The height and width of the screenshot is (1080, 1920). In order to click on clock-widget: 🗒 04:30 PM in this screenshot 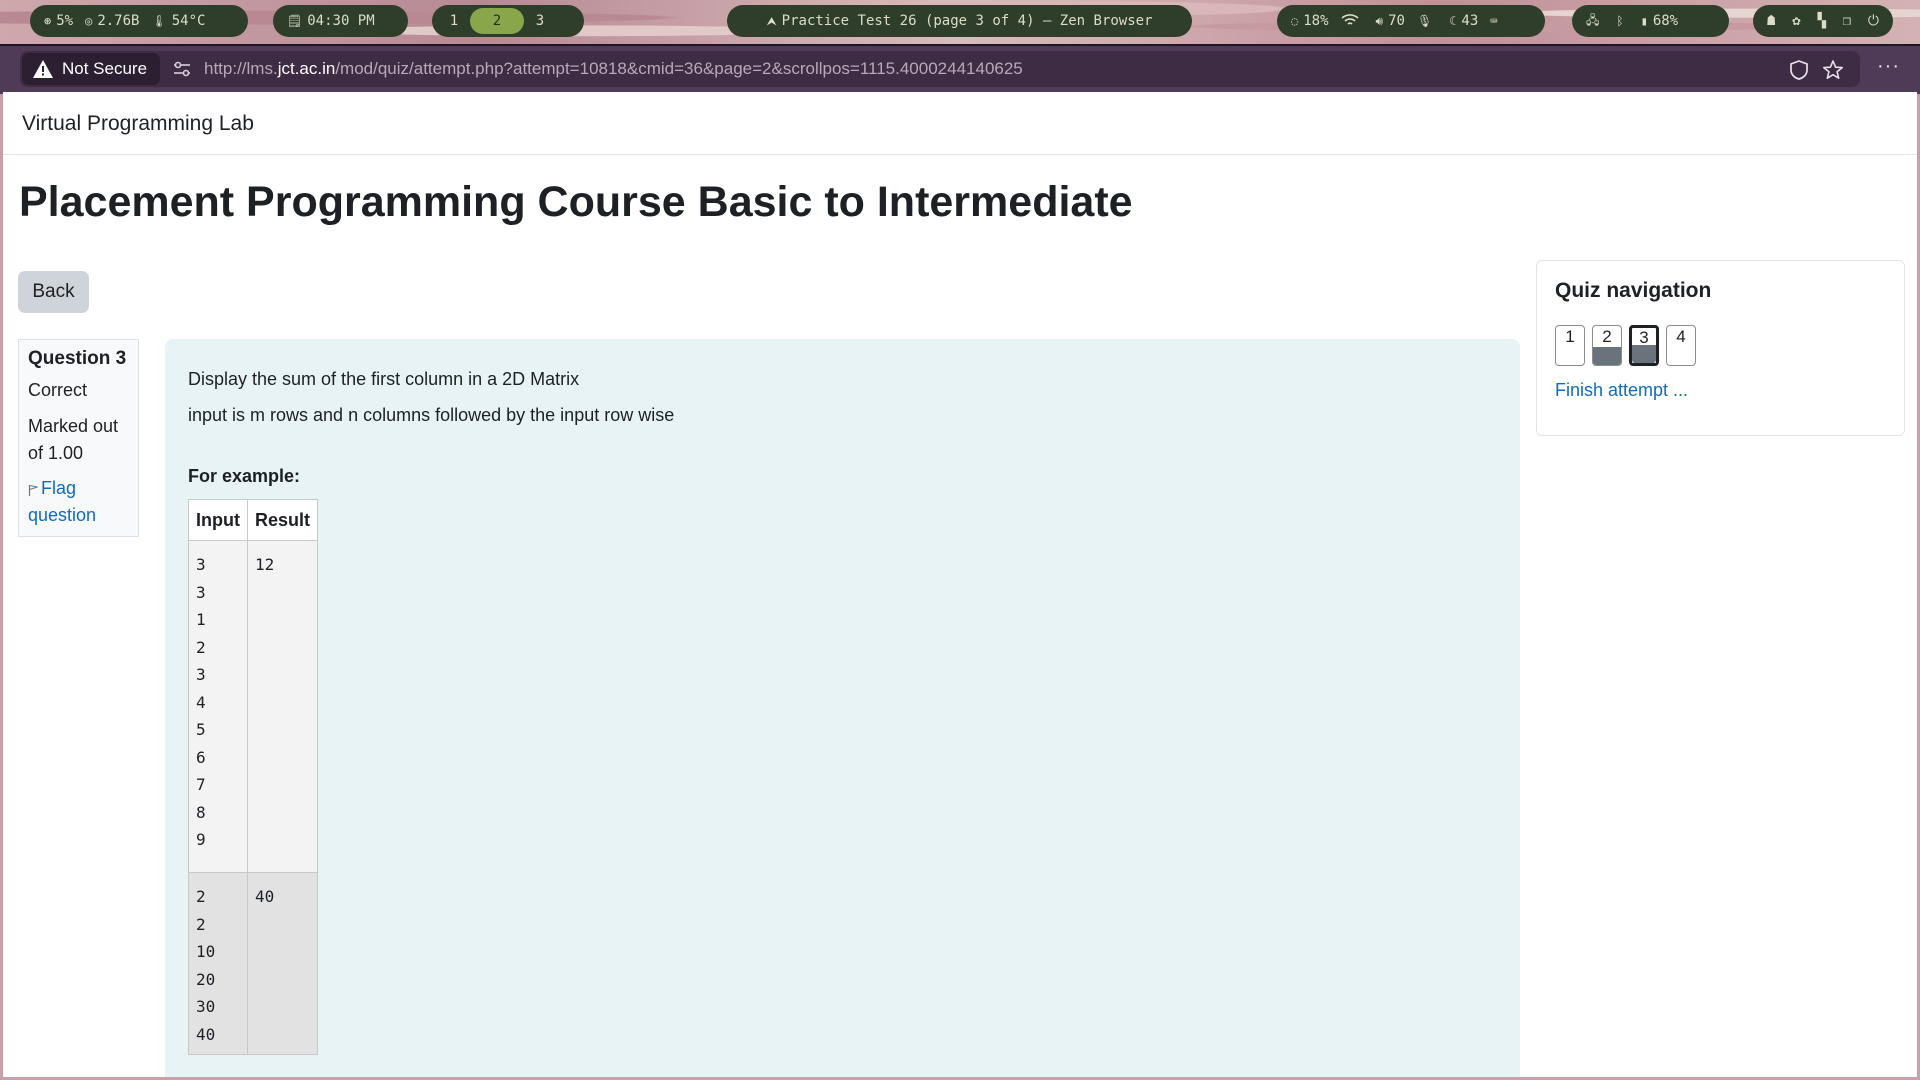, I will do `click(340, 21)`.